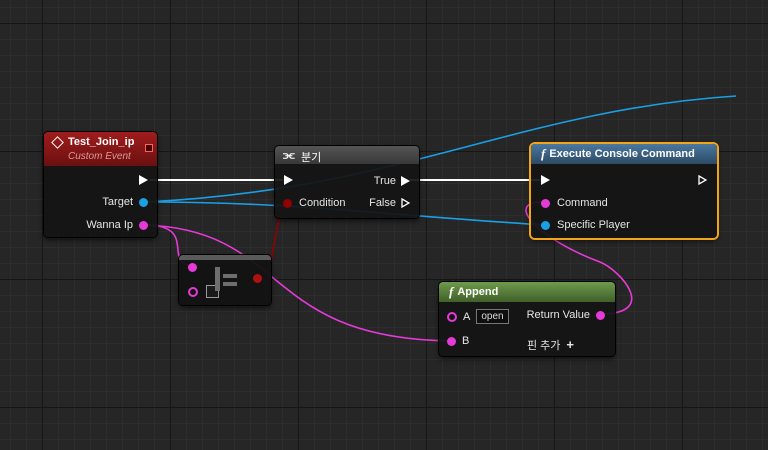  What do you see at coordinates (225, 257) in the screenshot?
I see `equal-node-top-bar` at bounding box center [225, 257].